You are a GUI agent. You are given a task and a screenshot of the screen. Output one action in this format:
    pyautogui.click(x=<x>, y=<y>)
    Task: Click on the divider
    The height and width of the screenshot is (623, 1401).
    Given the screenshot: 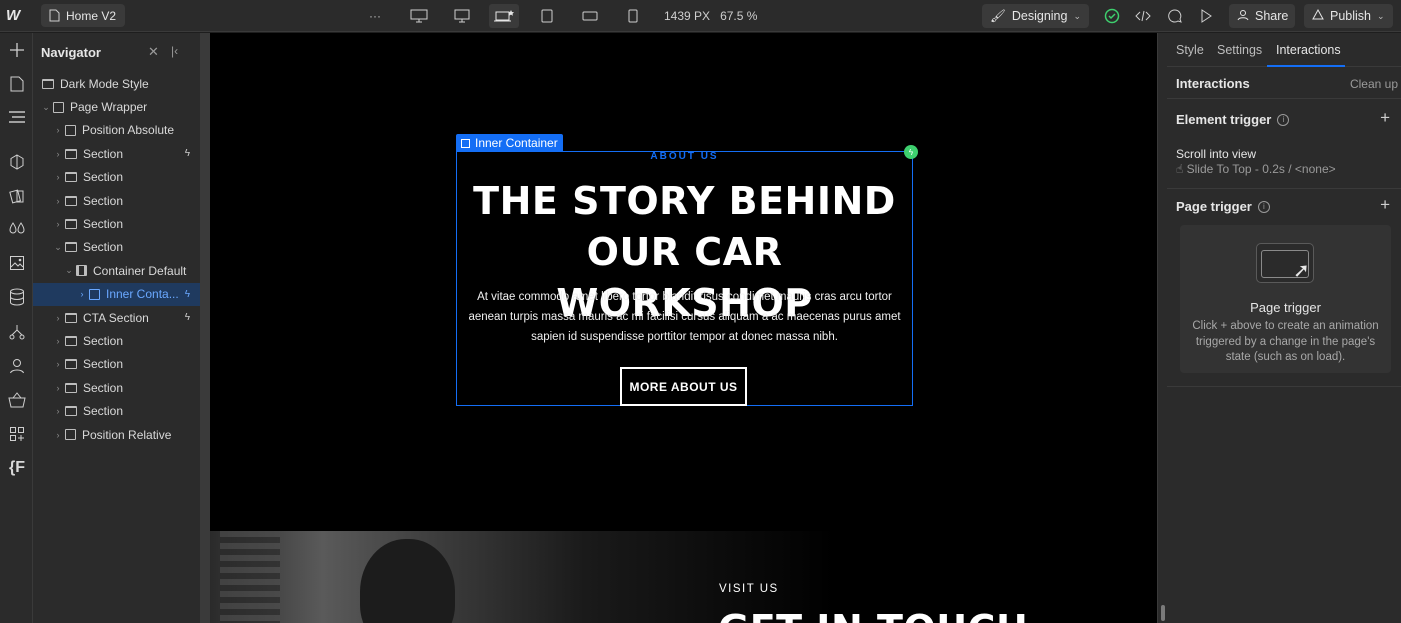 What is the action you would take?
    pyautogui.click(x=1284, y=98)
    